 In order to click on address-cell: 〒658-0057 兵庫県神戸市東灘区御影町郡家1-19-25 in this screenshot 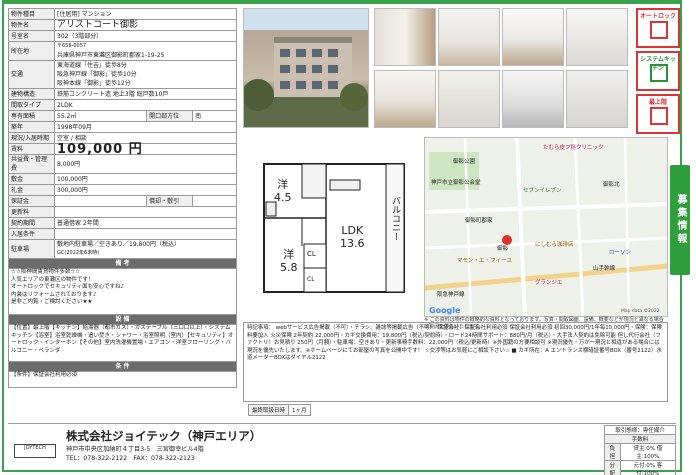, I will do `click(145, 51)`.